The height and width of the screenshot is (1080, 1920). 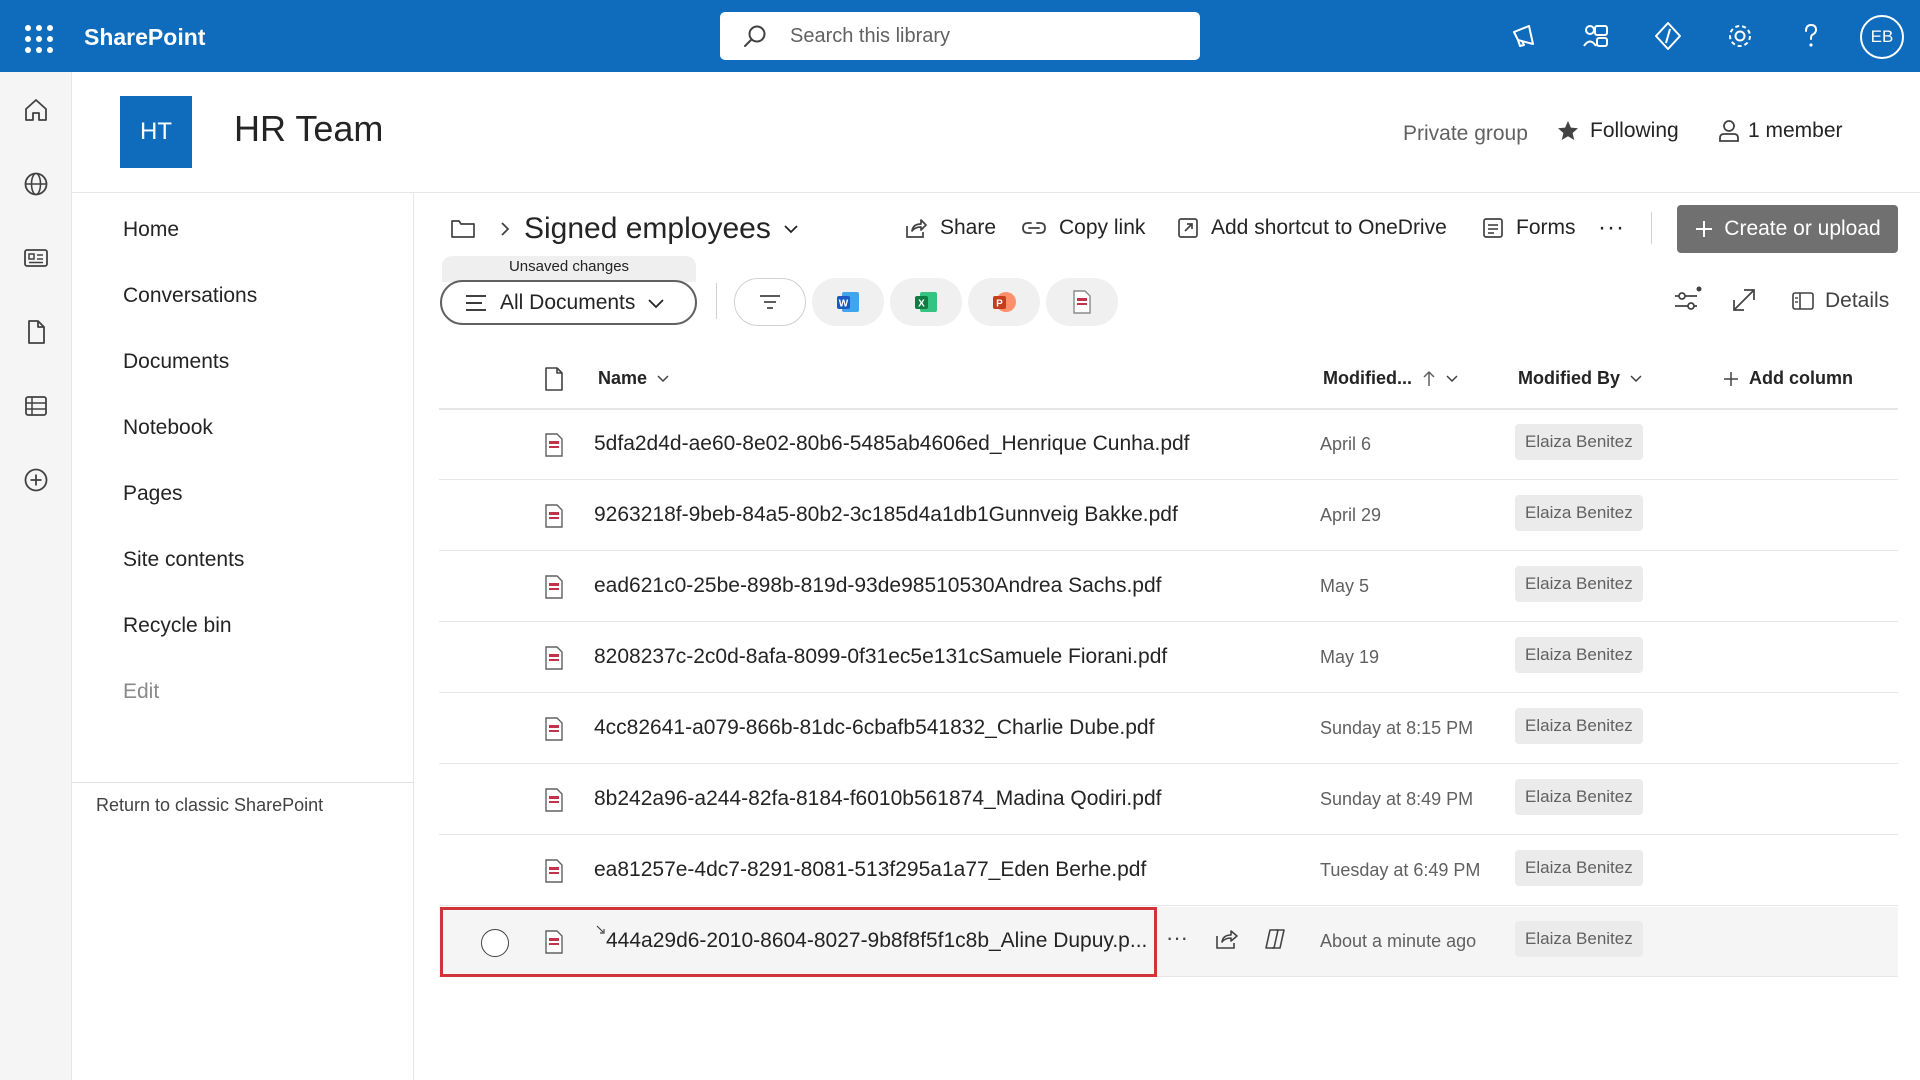 I want to click on view-separator, so click(x=716, y=301).